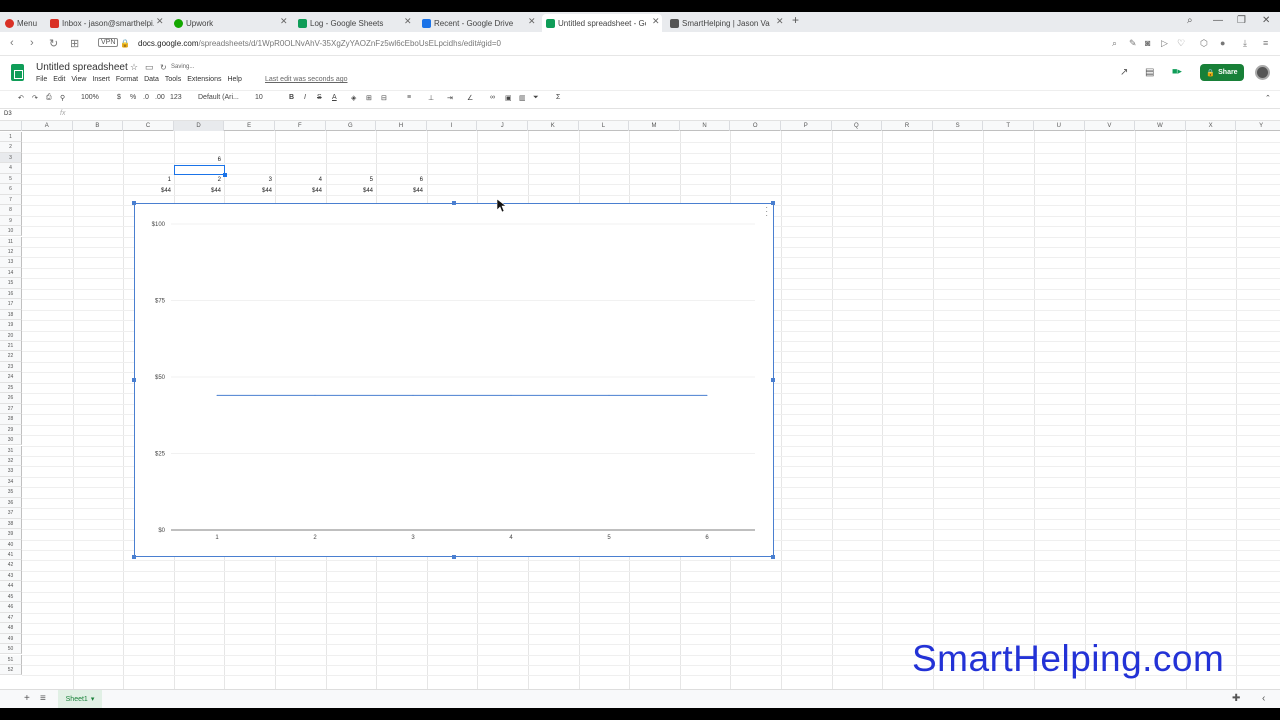 This screenshot has height=720, width=1280. I want to click on select-all-corner, so click(11, 126).